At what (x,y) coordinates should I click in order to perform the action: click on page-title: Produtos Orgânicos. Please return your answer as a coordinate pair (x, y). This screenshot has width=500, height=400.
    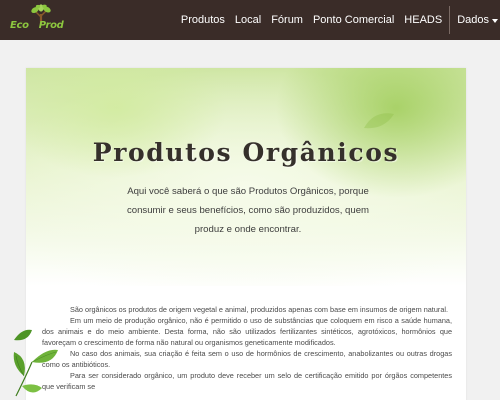
    Looking at the image, I should click on (246, 152).